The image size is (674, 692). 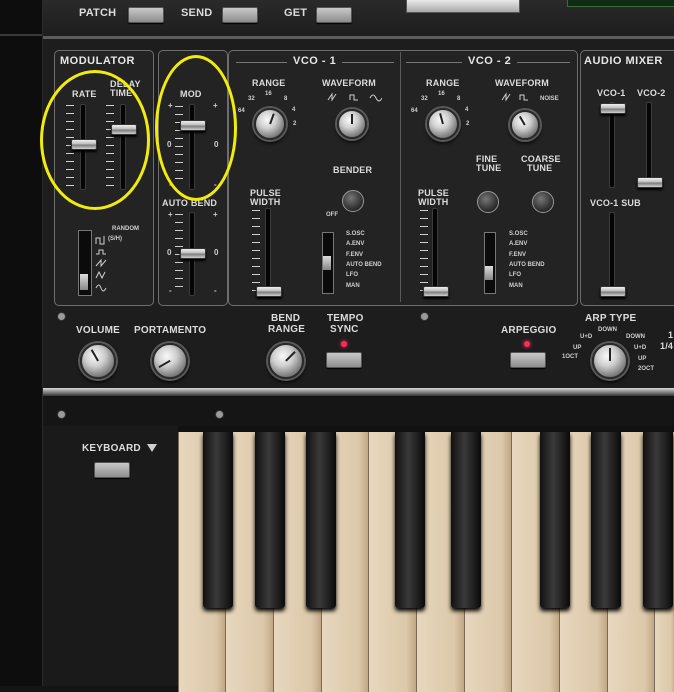 I want to click on vco2-src-0: S.OSC, so click(x=518, y=234).